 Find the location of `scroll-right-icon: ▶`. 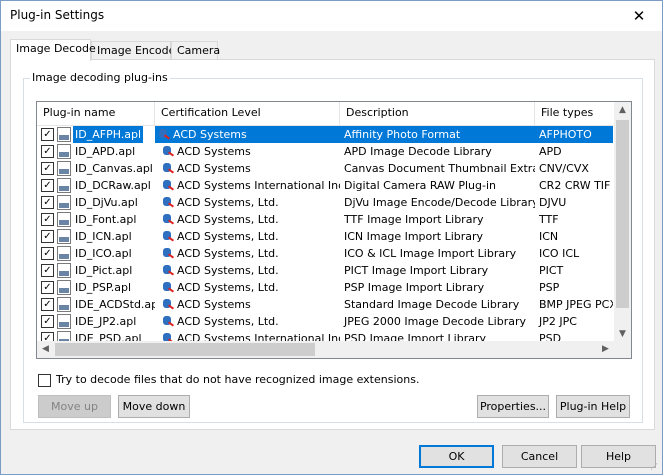

scroll-right-icon: ▶ is located at coordinates (605, 349).